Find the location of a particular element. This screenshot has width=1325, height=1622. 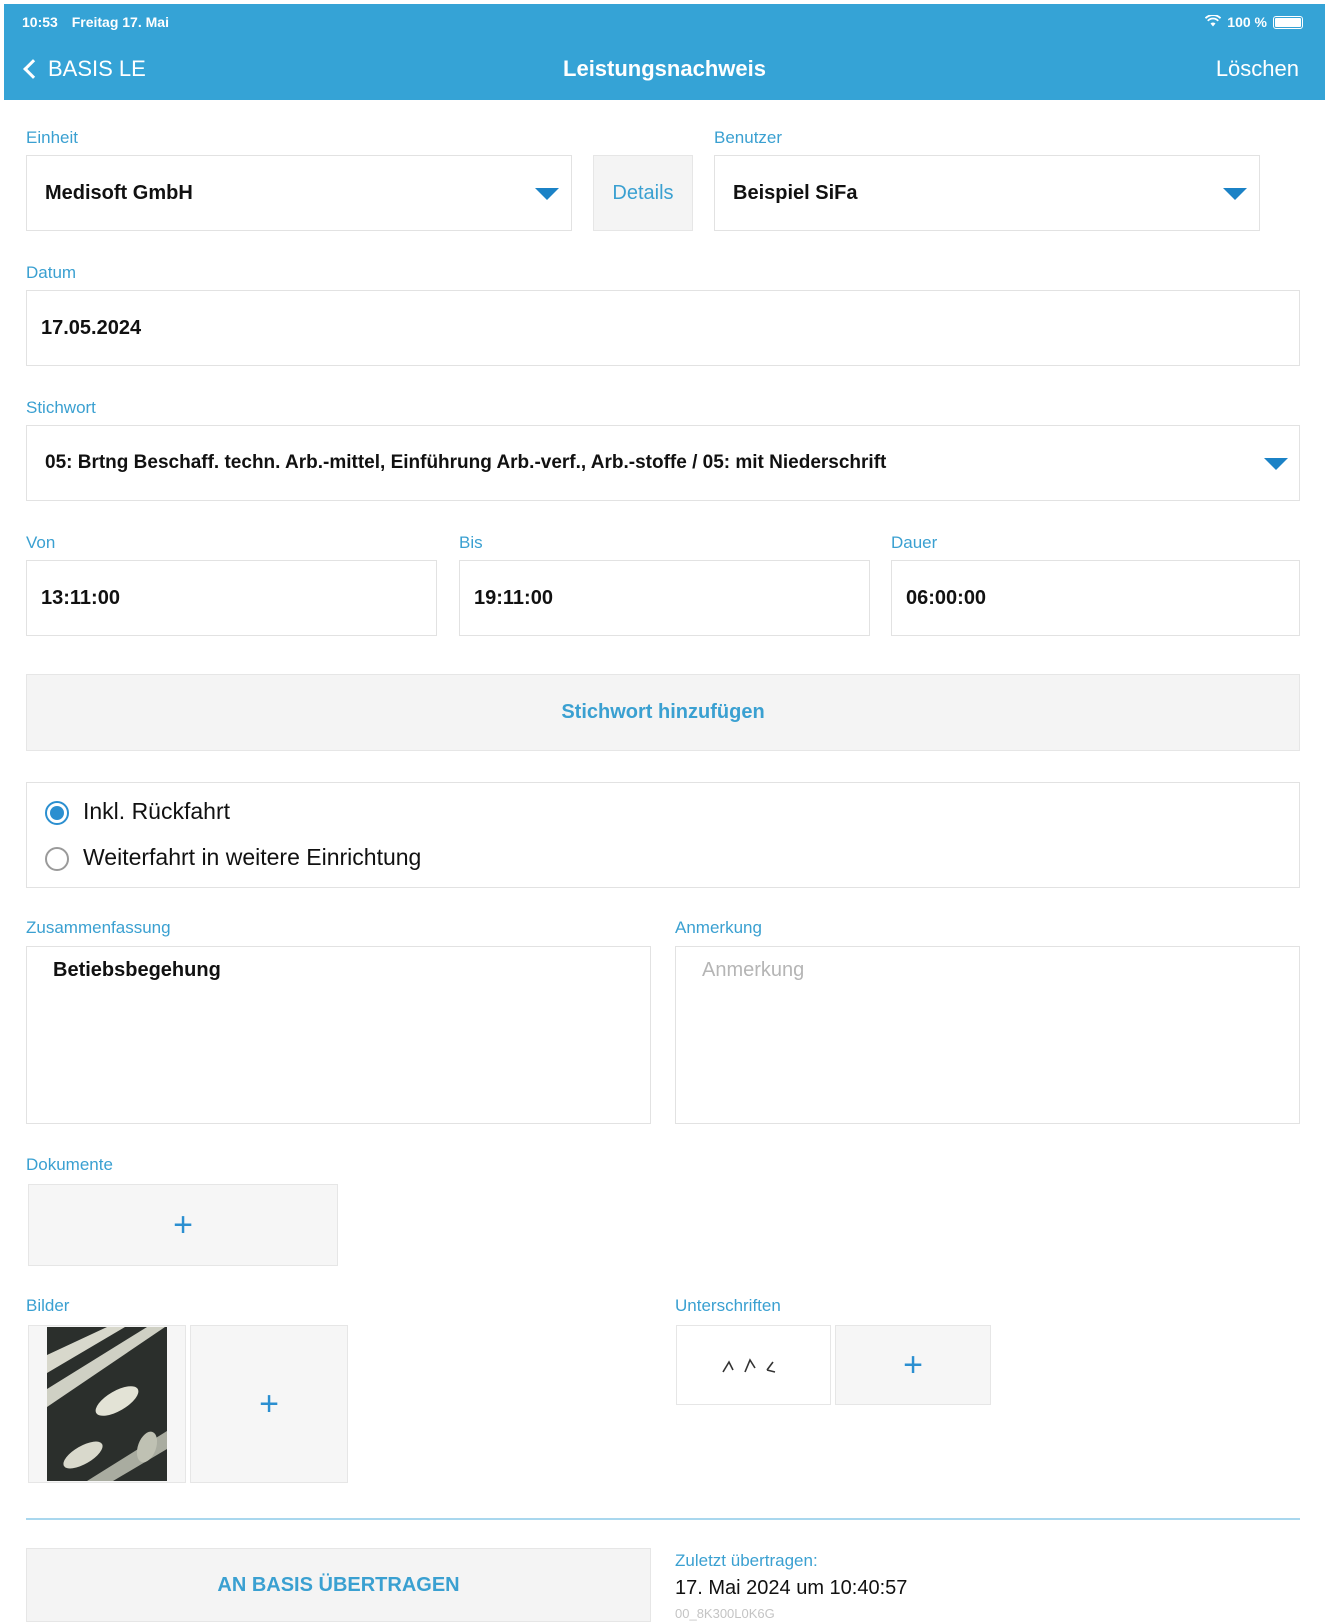

von-field: 13:11:00 is located at coordinates (231, 598).